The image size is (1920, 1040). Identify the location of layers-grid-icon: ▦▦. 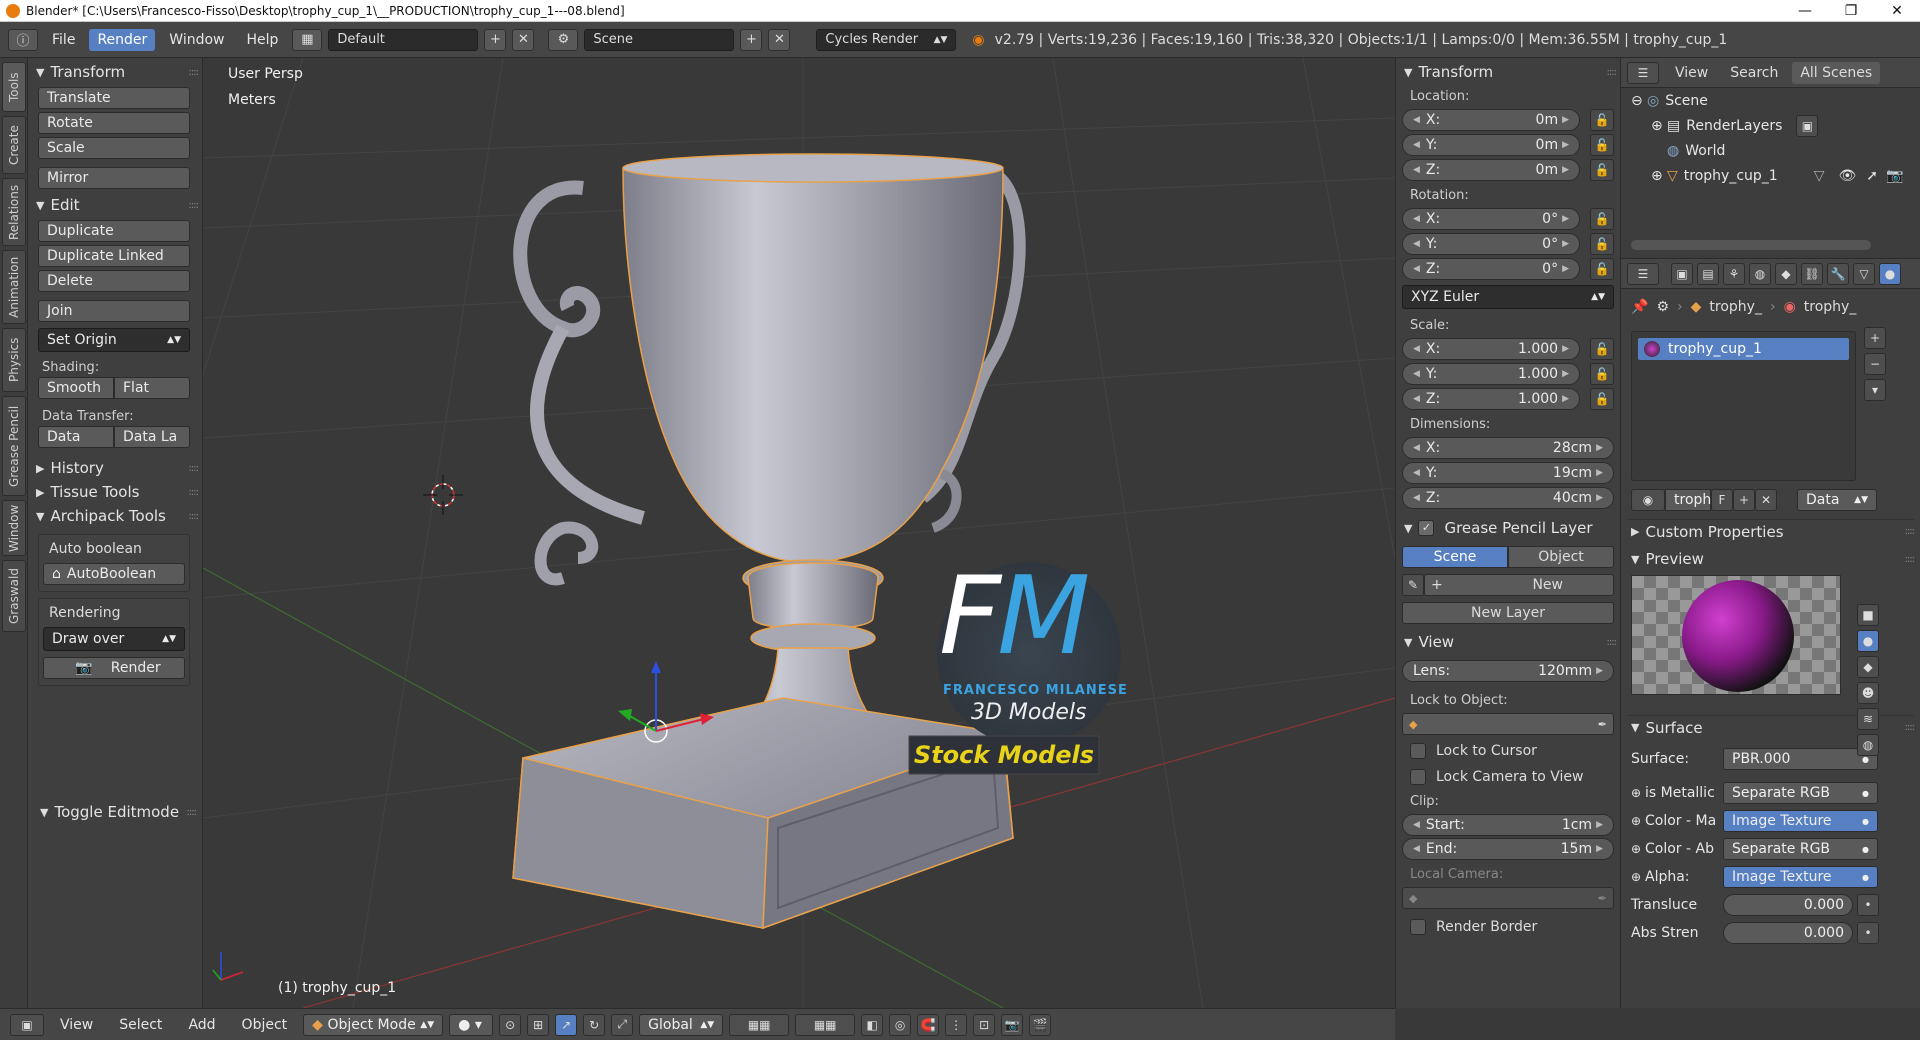
(759, 1024).